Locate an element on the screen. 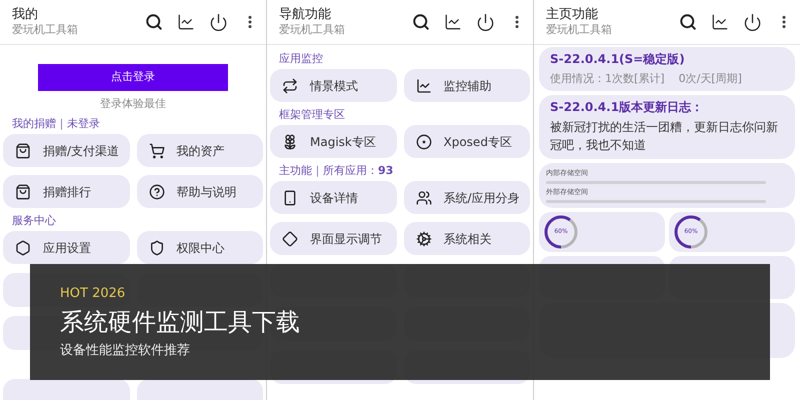 Image resolution: width=800 pixels, height=400 pixels. swap-icon is located at coordinates (290, 86).